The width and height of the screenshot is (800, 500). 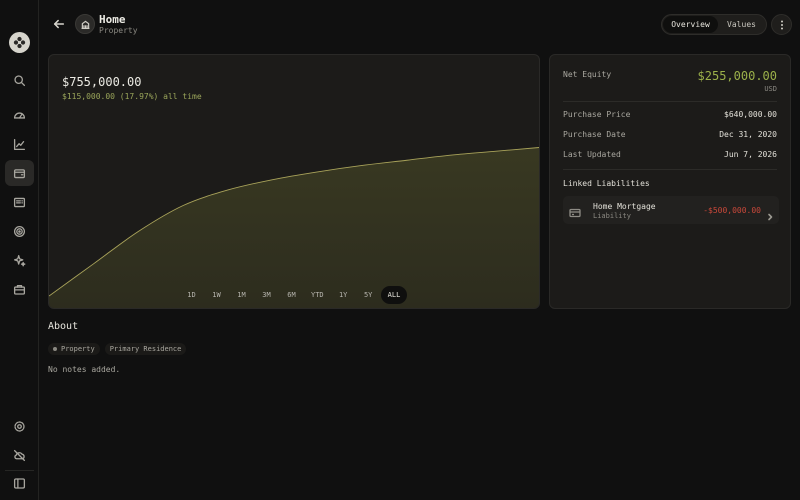 I want to click on receipt-icon, so click(x=19, y=202).